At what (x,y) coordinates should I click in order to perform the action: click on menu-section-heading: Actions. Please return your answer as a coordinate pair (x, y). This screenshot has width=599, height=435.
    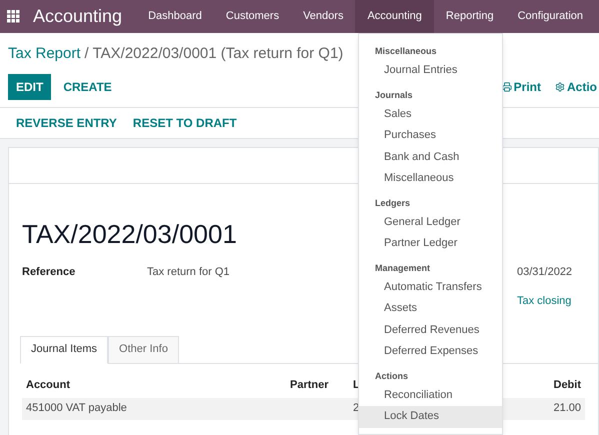
    Looking at the image, I should click on (392, 376).